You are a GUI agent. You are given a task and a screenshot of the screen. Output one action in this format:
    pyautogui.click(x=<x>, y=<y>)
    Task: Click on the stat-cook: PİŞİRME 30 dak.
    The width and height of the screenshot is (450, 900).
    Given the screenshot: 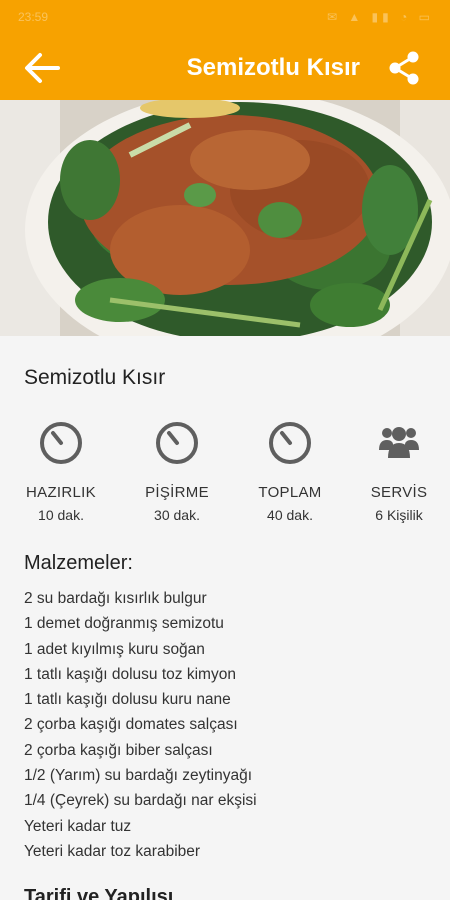 What is the action you would take?
    pyautogui.click(x=177, y=471)
    